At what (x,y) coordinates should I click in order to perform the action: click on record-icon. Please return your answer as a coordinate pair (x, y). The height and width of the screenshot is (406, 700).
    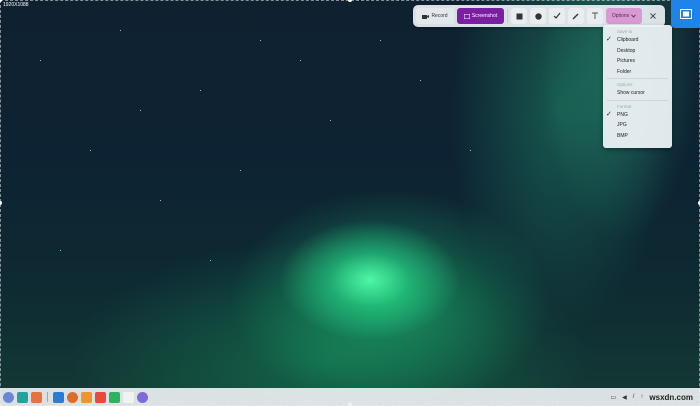
    Looking at the image, I should click on (426, 16).